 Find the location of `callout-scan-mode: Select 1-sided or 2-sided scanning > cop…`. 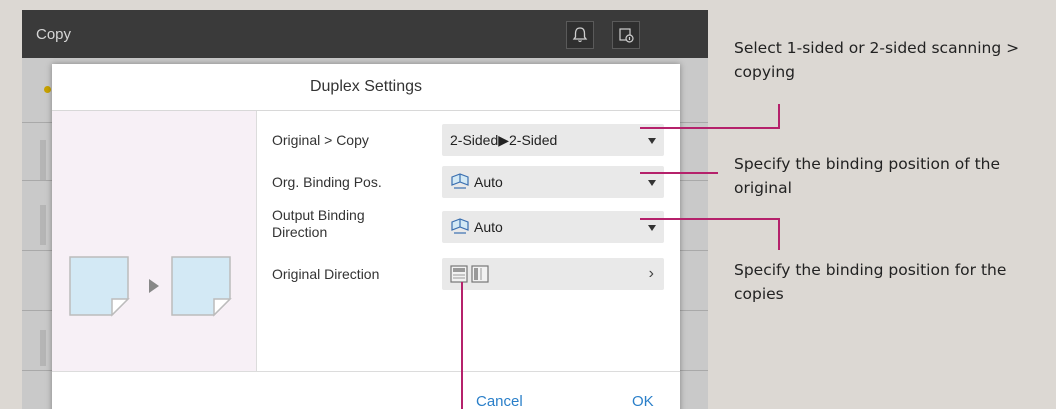

callout-scan-mode: Select 1-sided or 2-sided scanning > cop… is located at coordinates (877, 60).